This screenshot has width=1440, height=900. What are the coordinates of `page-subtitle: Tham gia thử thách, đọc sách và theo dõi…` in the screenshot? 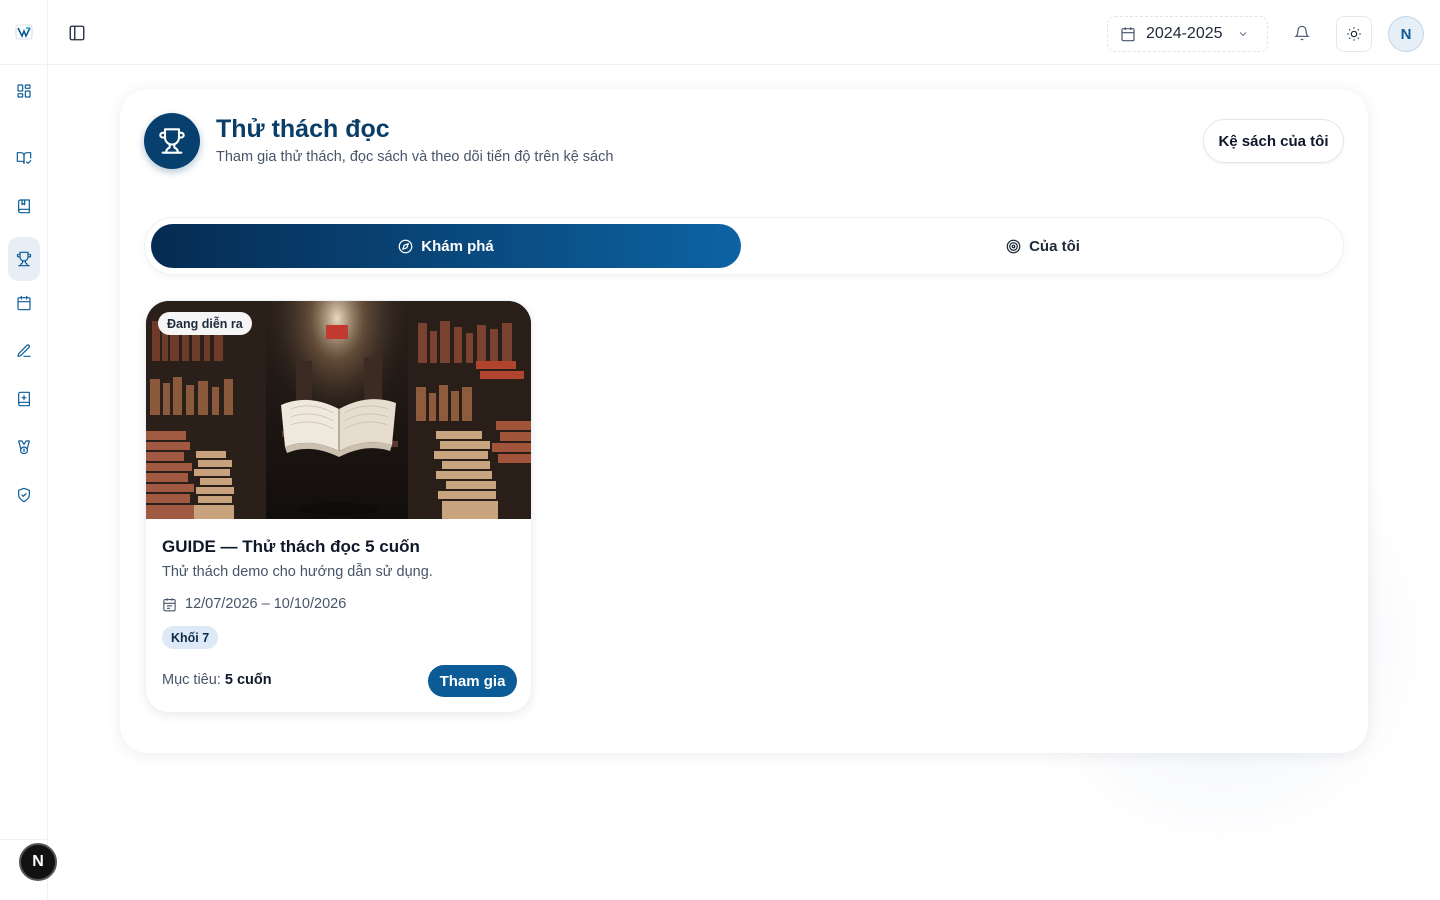 It's located at (415, 157).